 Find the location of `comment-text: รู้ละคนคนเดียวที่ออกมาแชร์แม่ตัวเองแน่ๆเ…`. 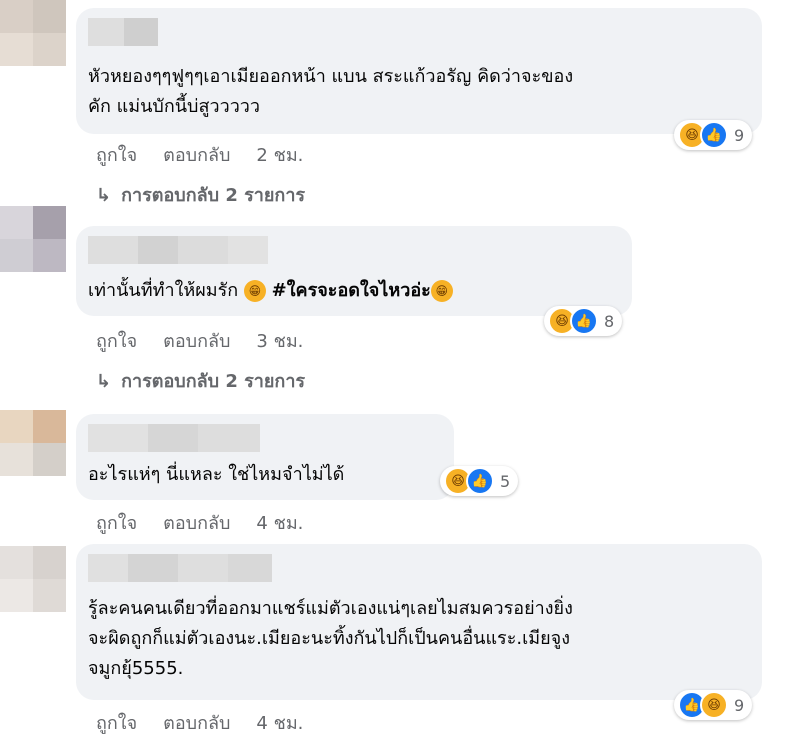

comment-text: รู้ละคนคนเดียวที่ออกมาแชร์แม่ตัวเองแน่ๆเ… is located at coordinates (330, 638).